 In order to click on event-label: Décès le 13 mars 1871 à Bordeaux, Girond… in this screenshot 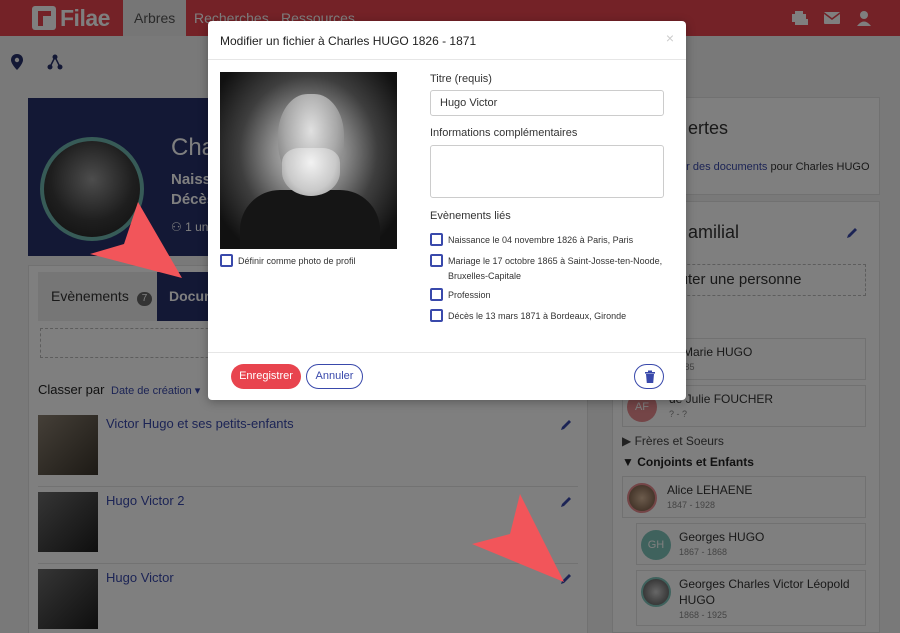, I will do `click(537, 316)`.